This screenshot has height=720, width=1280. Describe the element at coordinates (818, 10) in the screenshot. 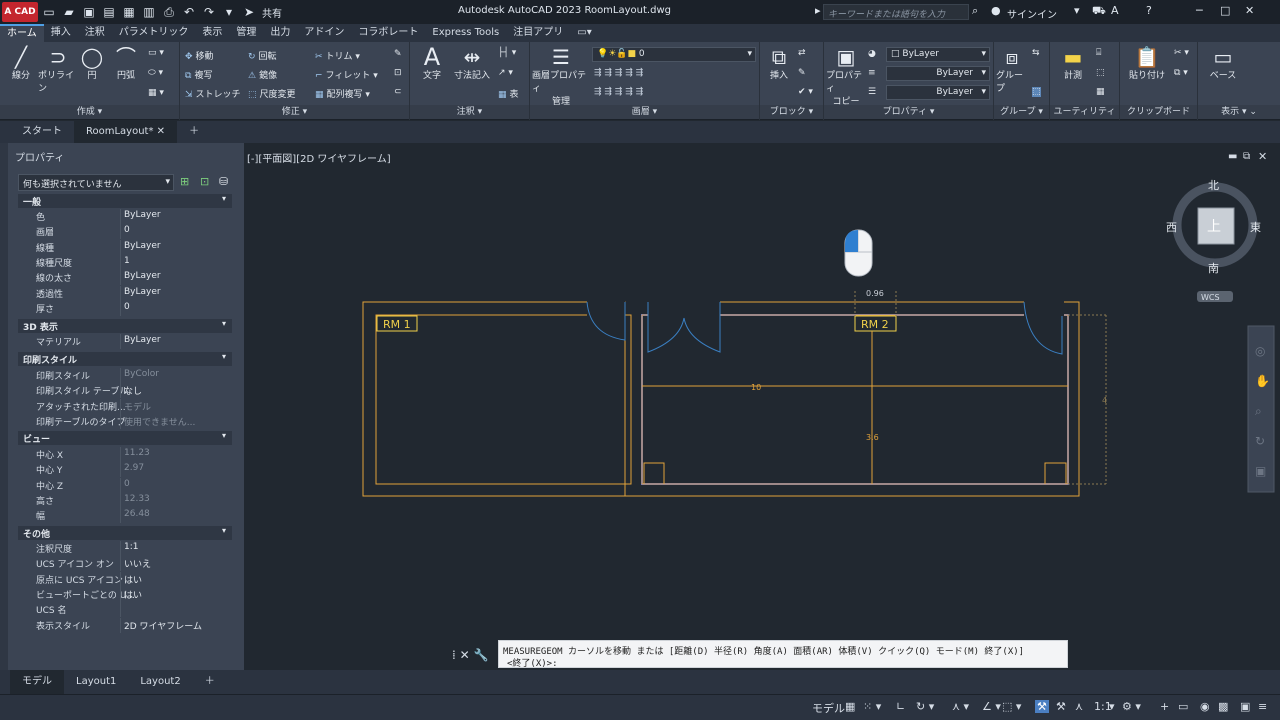

I see `search-arrow-icon: ▸` at that location.